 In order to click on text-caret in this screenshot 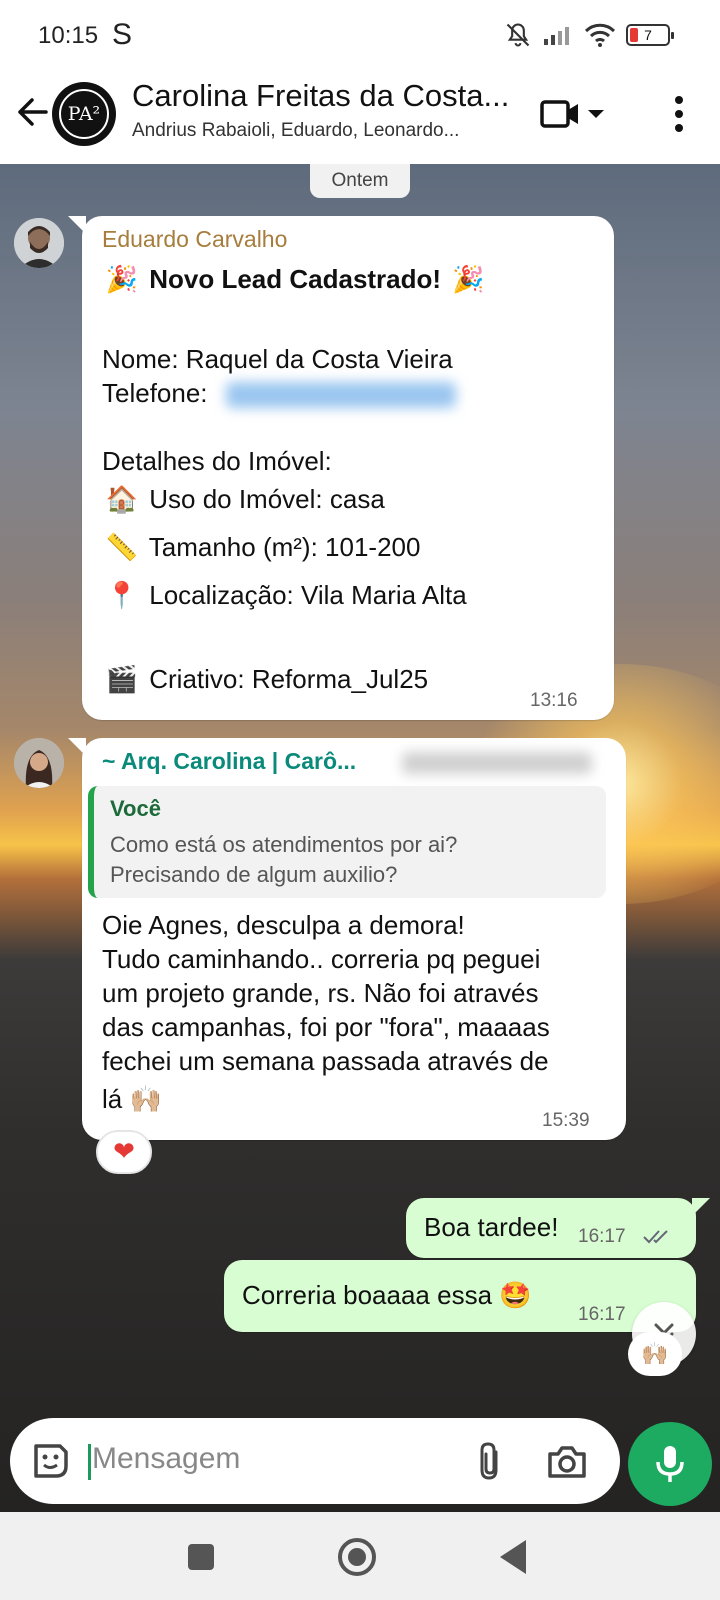, I will do `click(89, 1462)`.